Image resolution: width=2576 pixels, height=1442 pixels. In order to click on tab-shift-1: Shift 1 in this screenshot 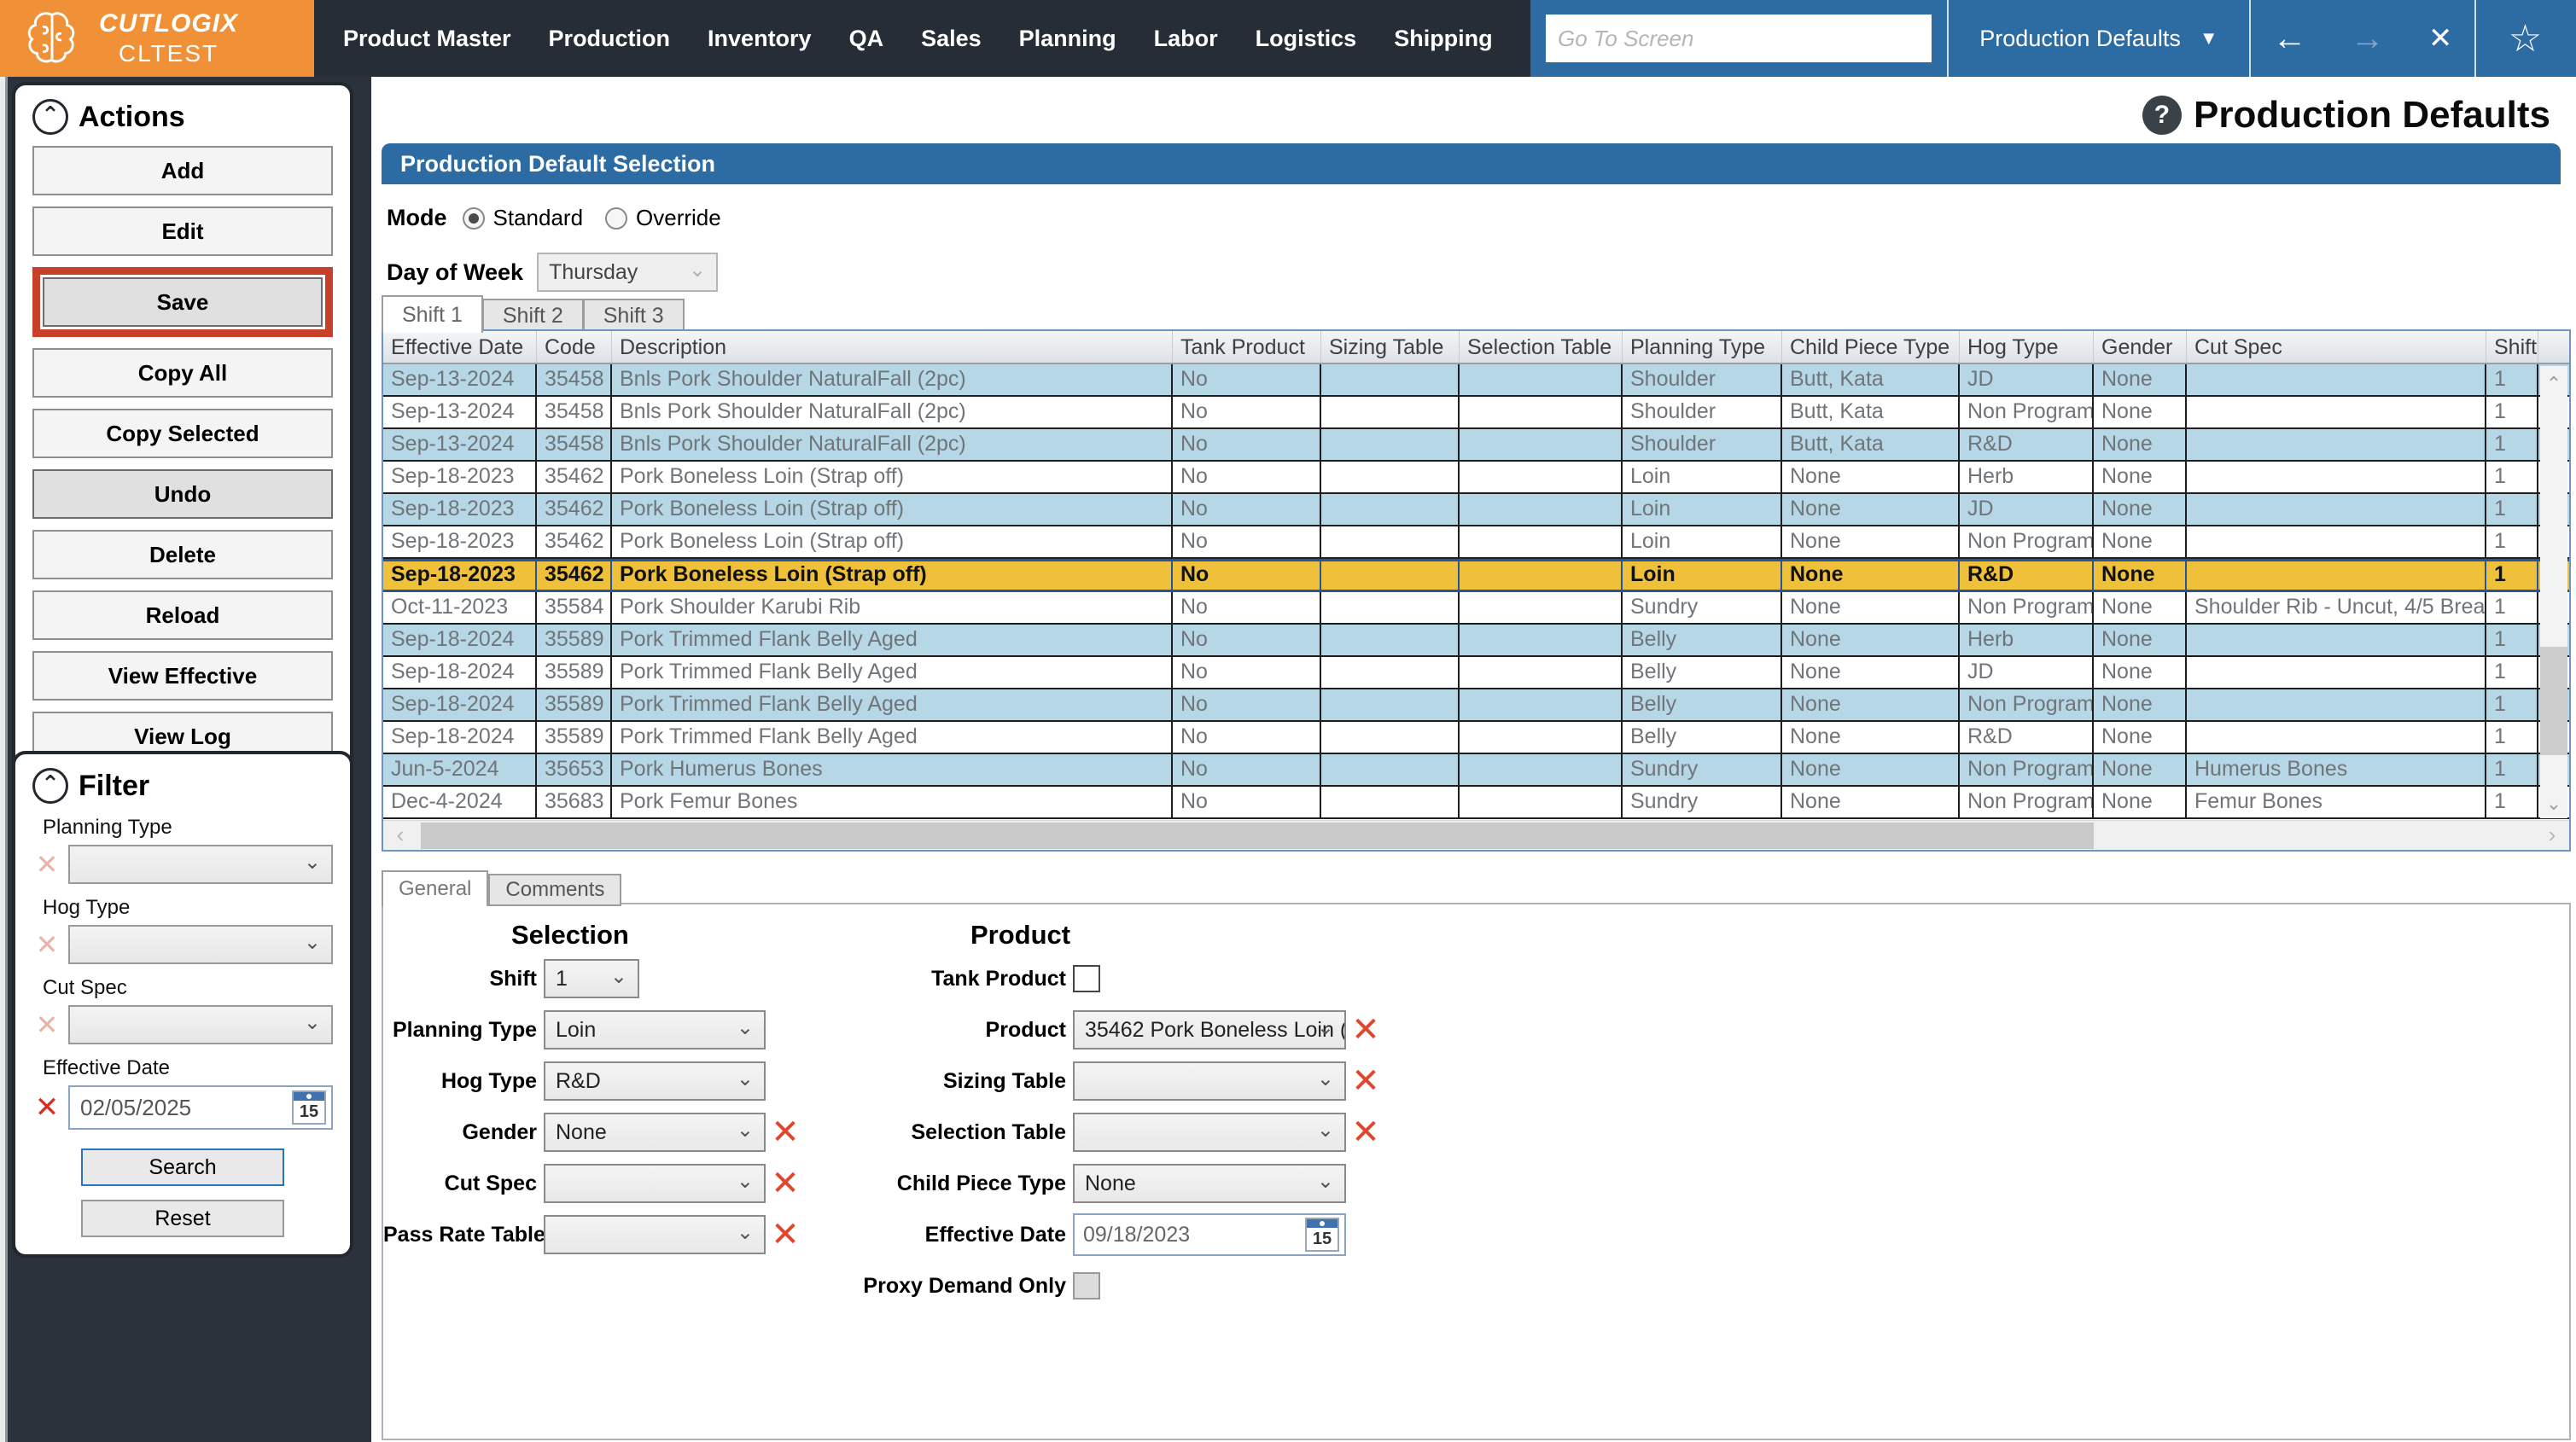, I will do `click(432, 314)`.